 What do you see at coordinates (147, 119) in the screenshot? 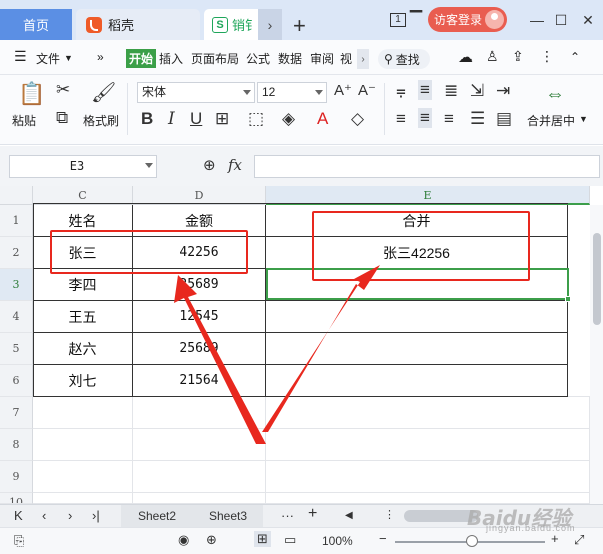
I see `bold-button: B` at bounding box center [147, 119].